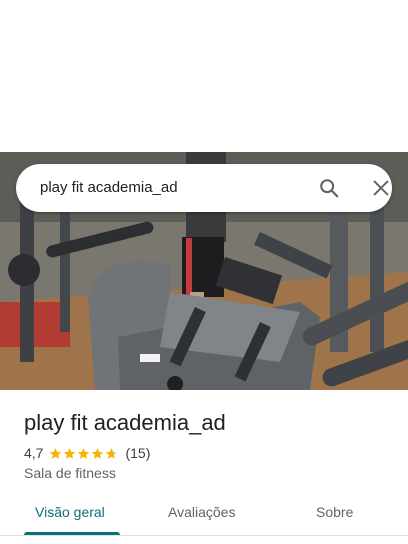 This screenshot has height=544, width=408. What do you see at coordinates (381, 188) in the screenshot?
I see `close-icon` at bounding box center [381, 188].